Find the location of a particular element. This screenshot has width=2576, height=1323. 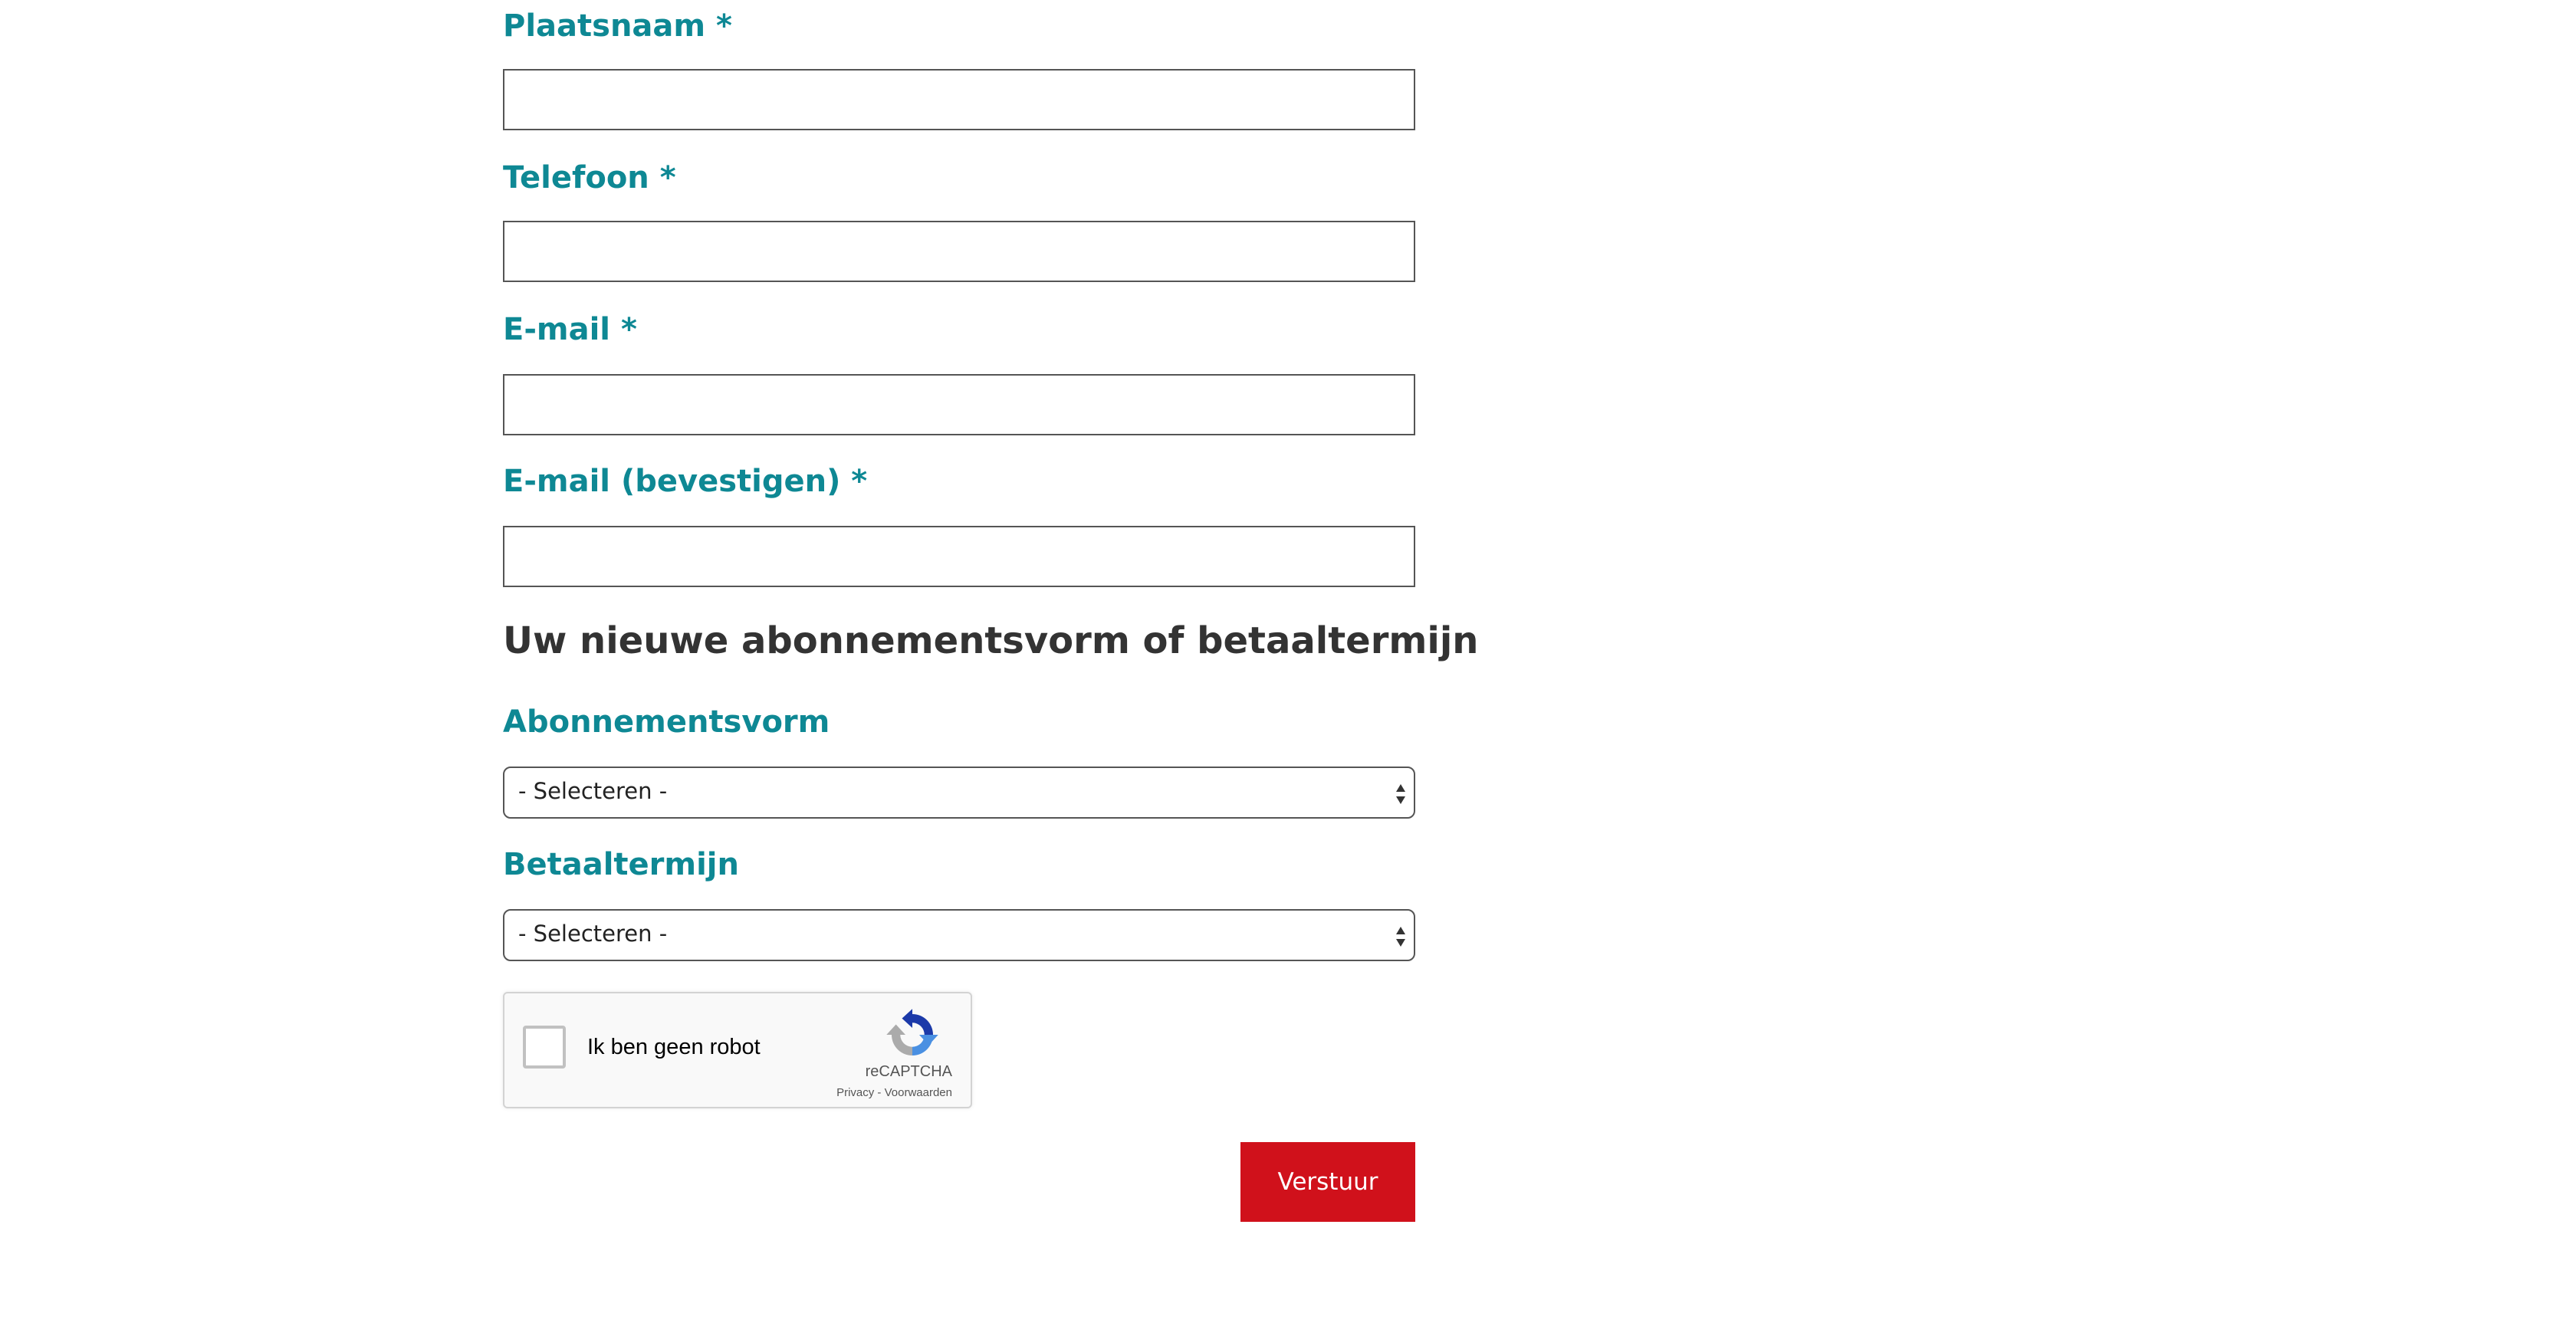

email-input is located at coordinates (959, 404).